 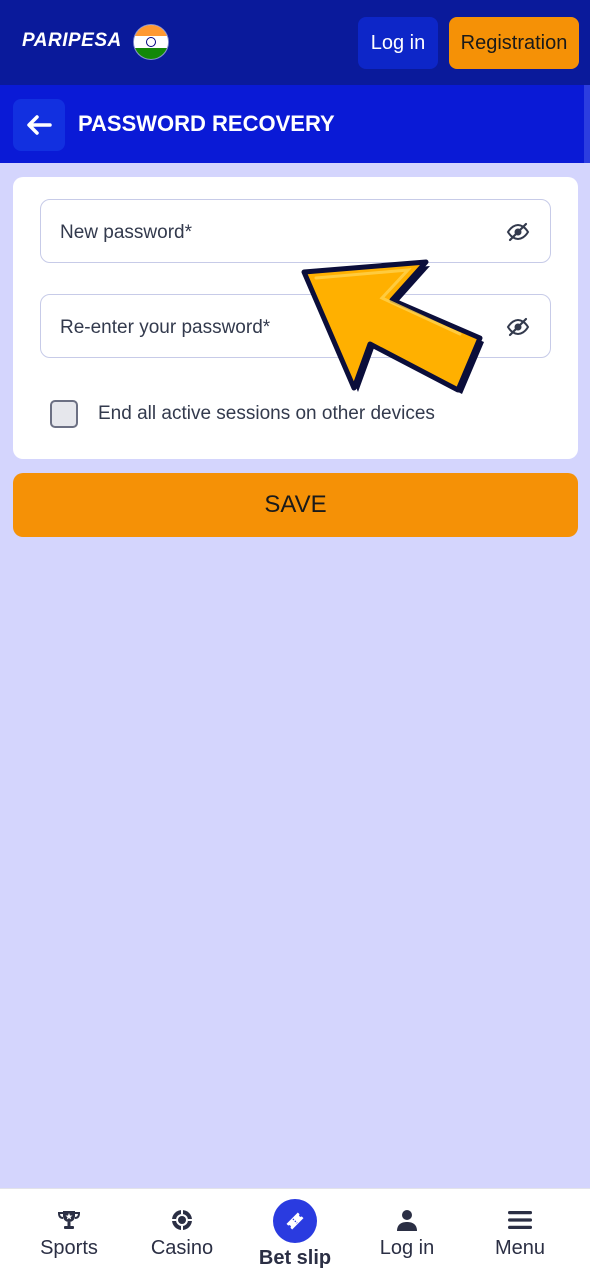 I want to click on trophy-icon, so click(x=69, y=1220).